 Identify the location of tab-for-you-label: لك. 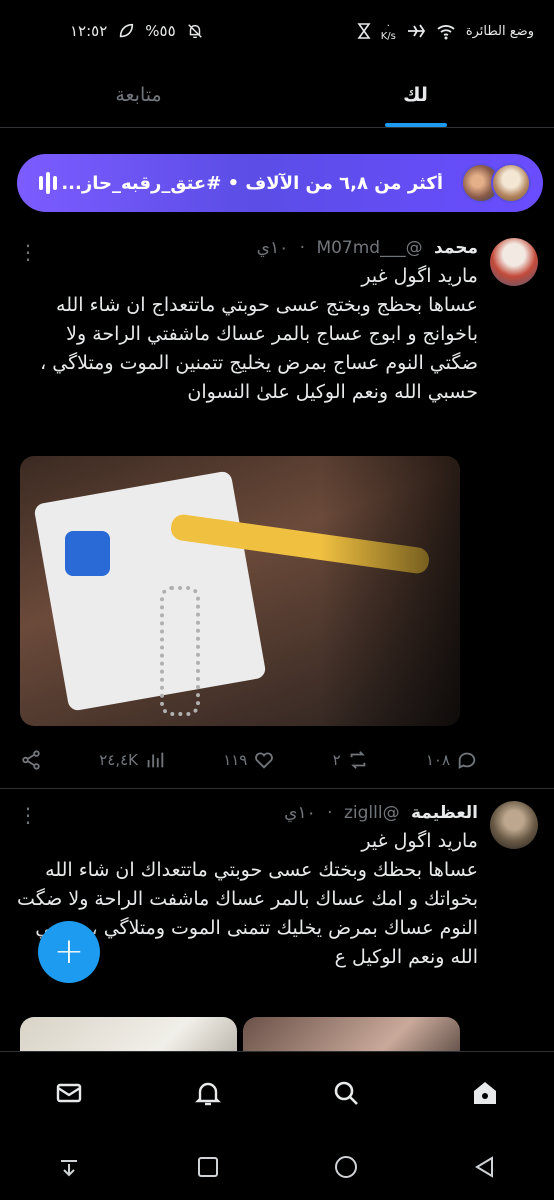
(415, 94).